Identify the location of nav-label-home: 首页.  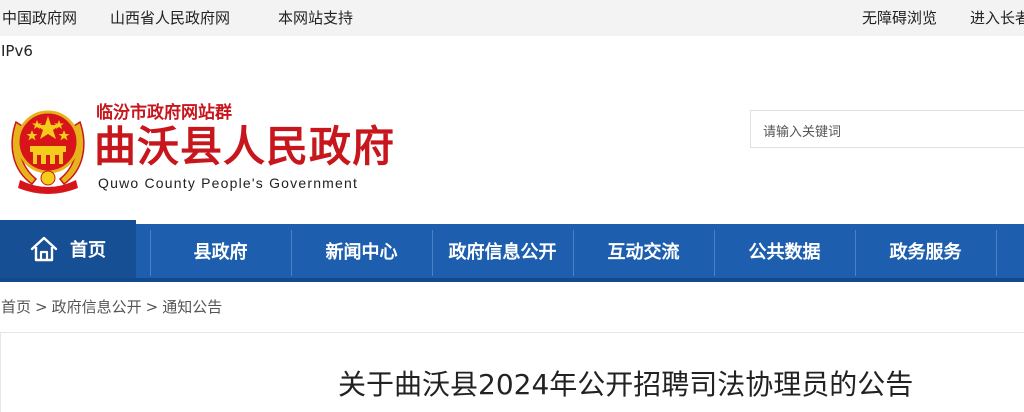
(88, 250).